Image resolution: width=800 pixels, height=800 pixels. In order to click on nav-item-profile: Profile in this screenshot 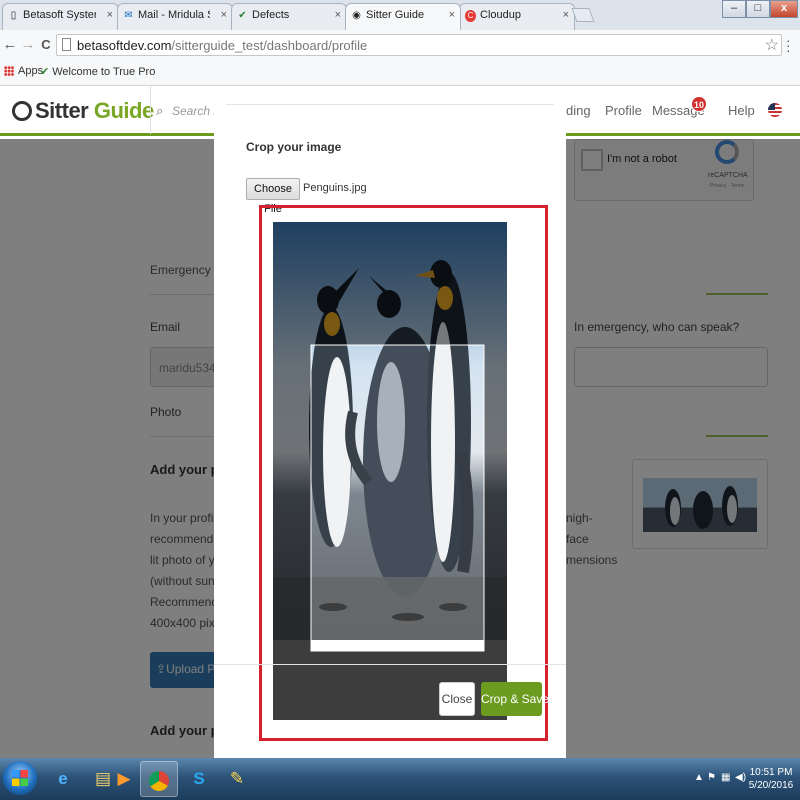, I will do `click(623, 110)`.